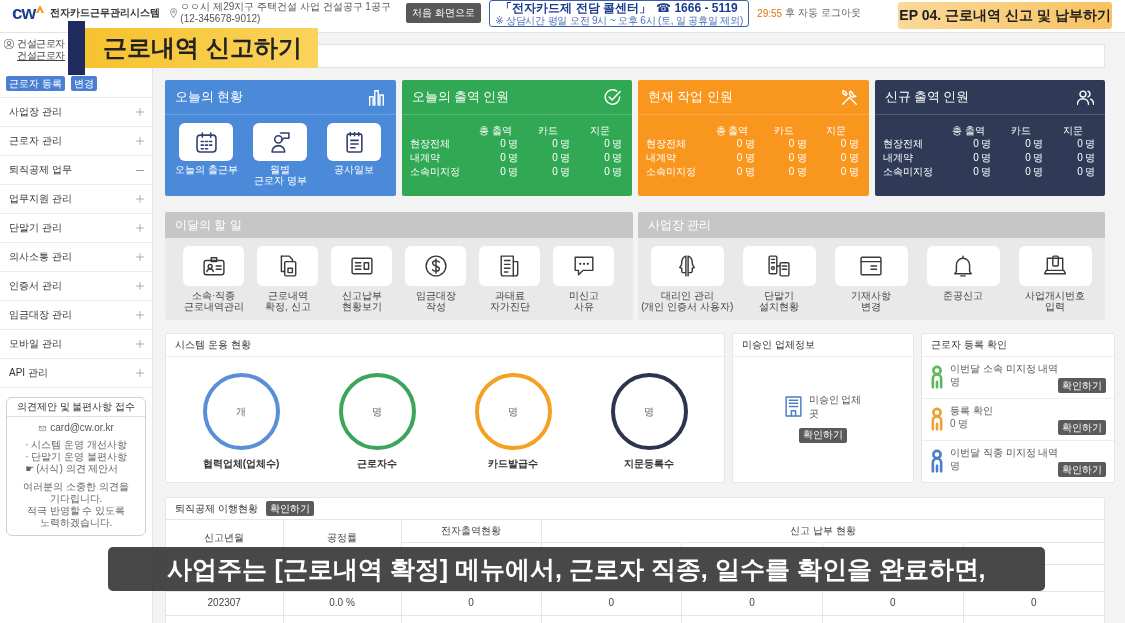  I want to click on person-icon, so click(280, 142).